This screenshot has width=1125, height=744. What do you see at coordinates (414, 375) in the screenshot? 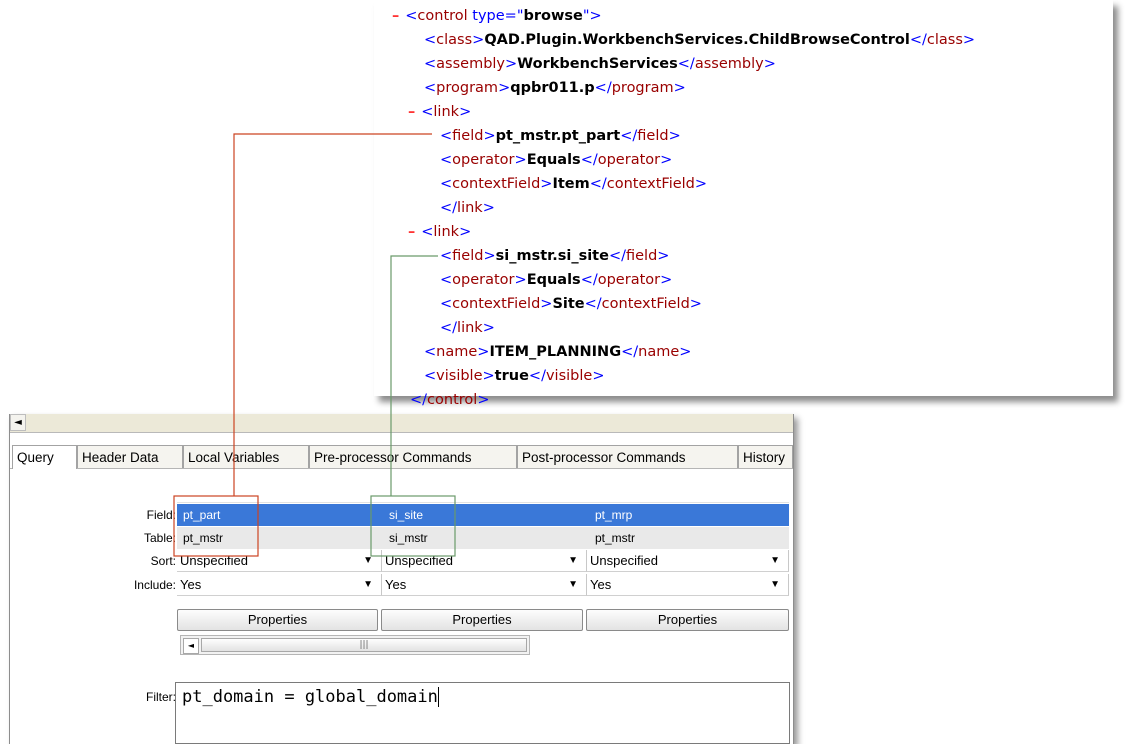
I see `si-site-connector-line` at bounding box center [414, 375].